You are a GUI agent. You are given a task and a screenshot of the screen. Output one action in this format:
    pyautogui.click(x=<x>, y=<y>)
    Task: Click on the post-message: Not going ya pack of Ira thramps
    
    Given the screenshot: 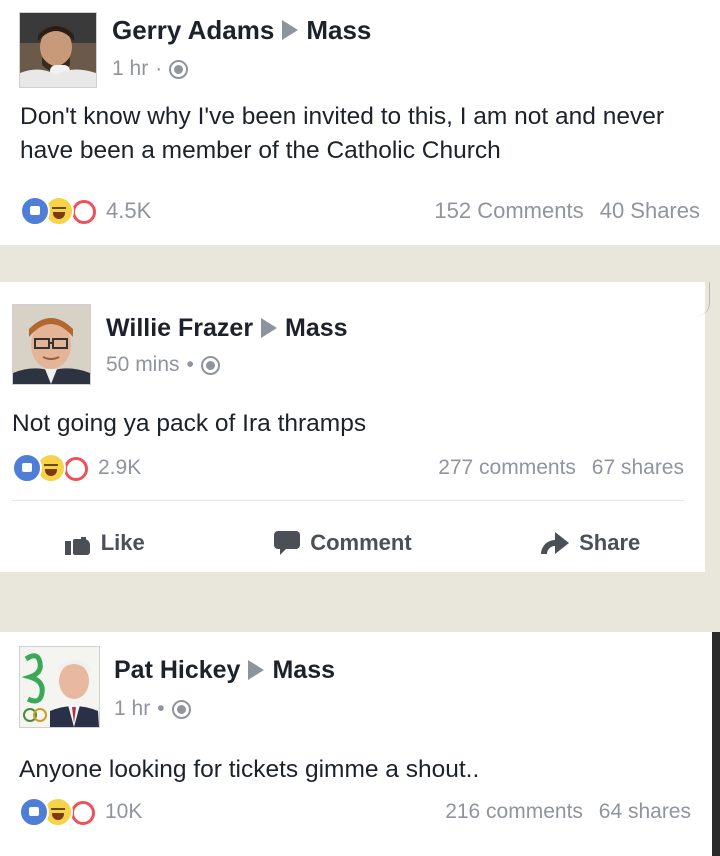 What is the action you would take?
    pyautogui.click(x=189, y=423)
    